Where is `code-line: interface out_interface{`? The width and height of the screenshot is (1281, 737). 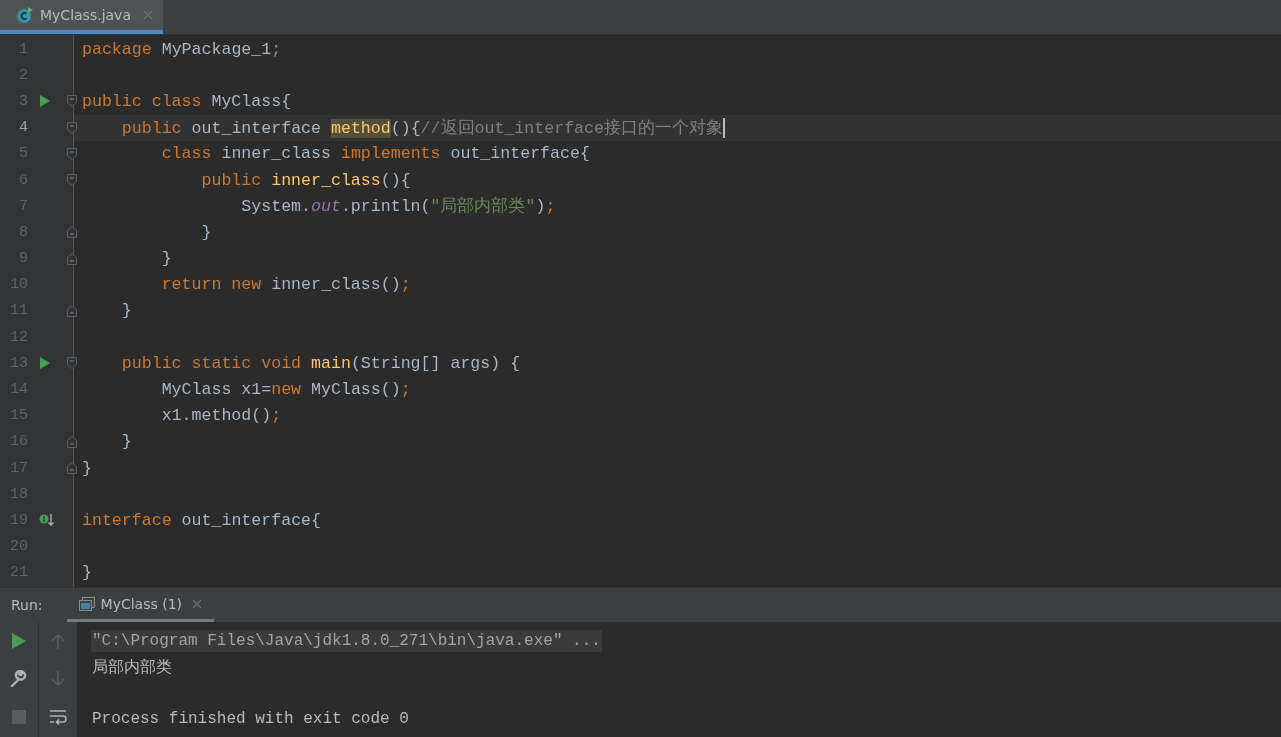 code-line: interface out_interface{ is located at coordinates (201, 520).